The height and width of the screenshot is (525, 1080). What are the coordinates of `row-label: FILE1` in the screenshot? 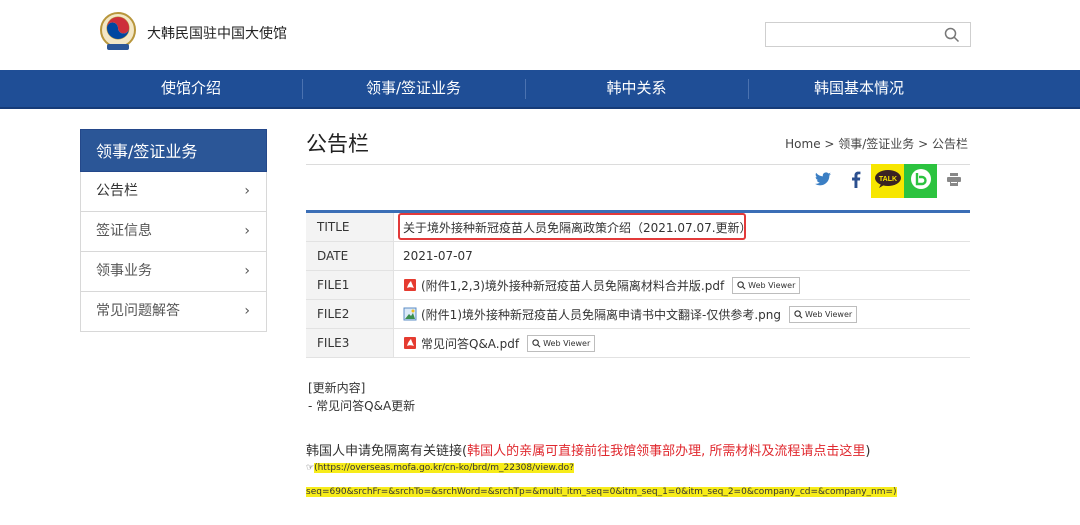 It's located at (350, 285).